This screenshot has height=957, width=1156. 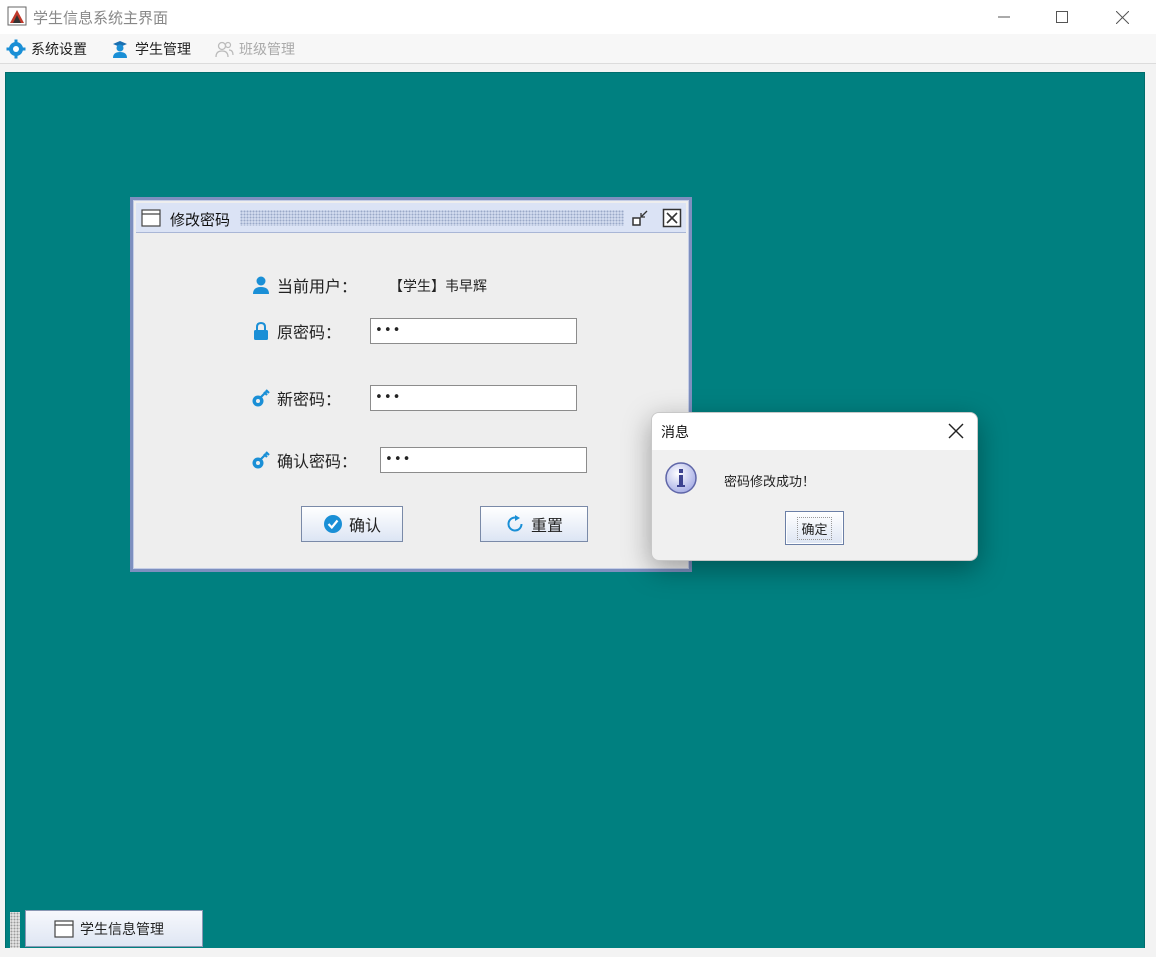 What do you see at coordinates (261, 330) in the screenshot?
I see `lock-icon` at bounding box center [261, 330].